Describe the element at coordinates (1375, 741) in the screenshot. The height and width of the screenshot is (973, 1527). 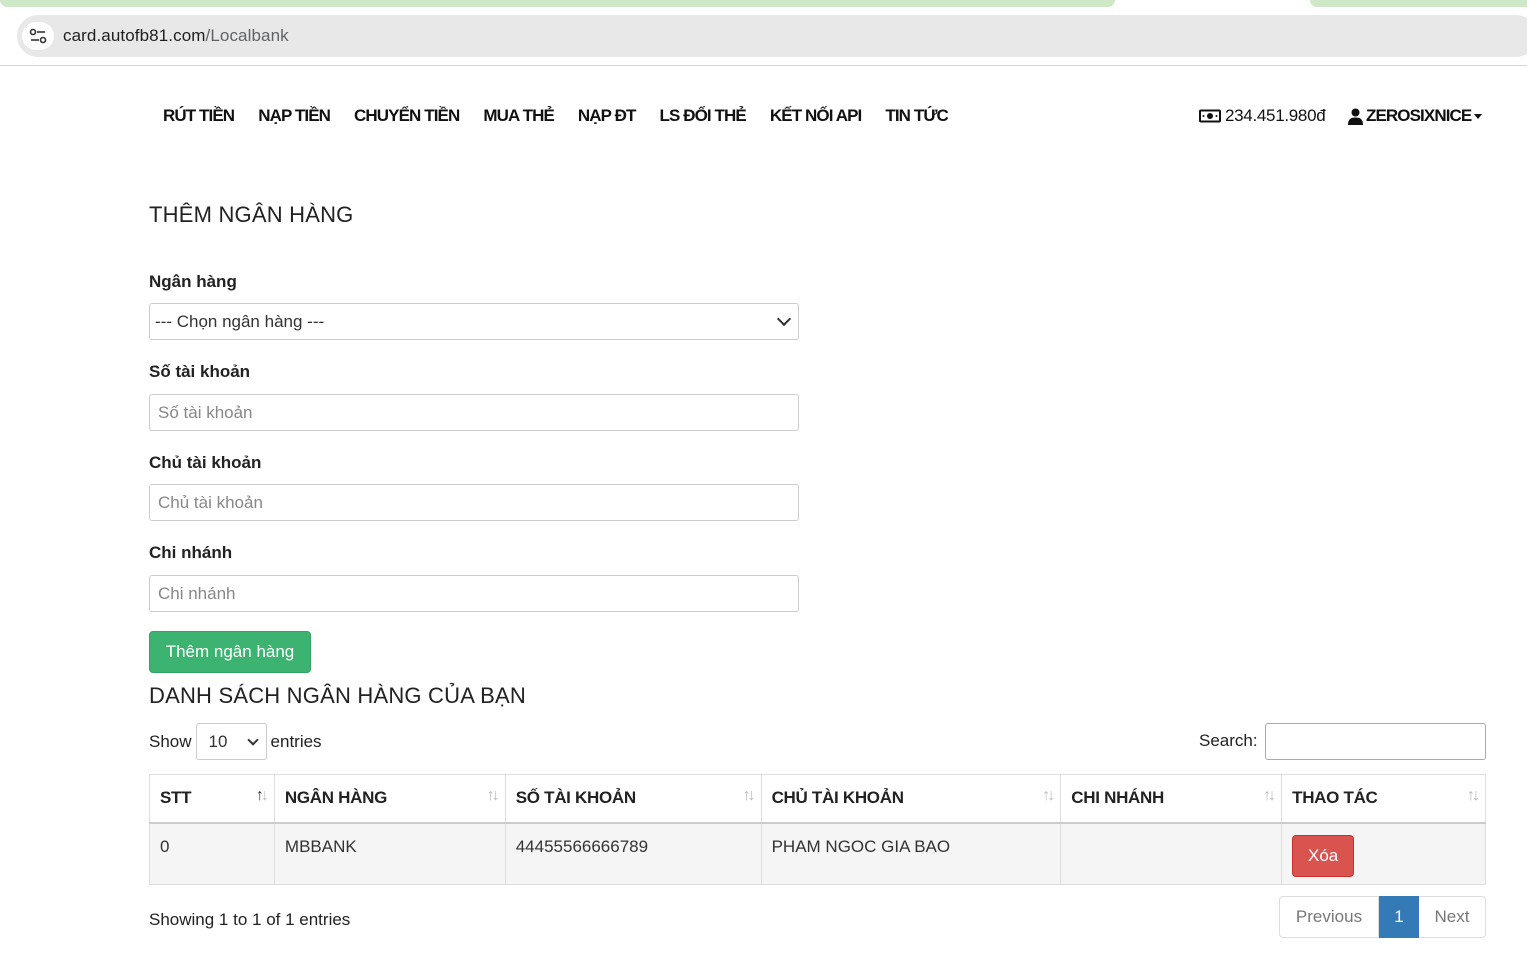
I see `search-input` at that location.